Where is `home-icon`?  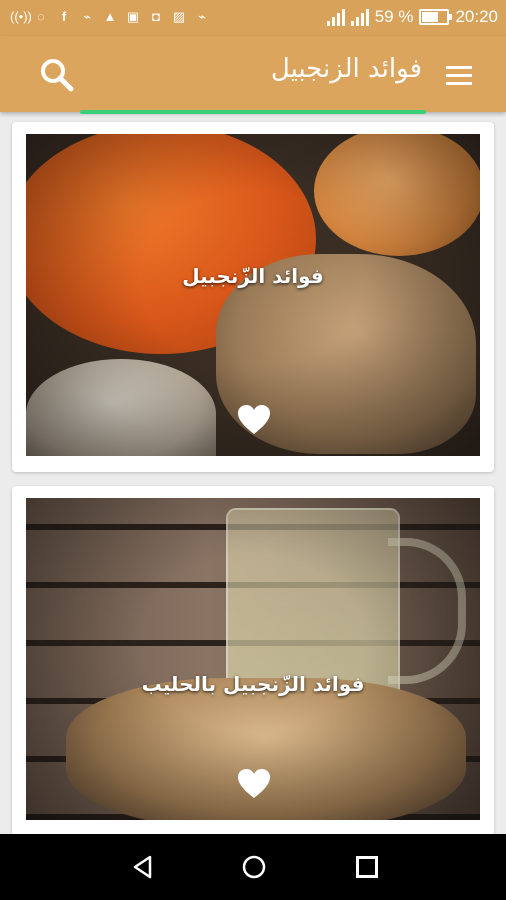 home-icon is located at coordinates (254, 867).